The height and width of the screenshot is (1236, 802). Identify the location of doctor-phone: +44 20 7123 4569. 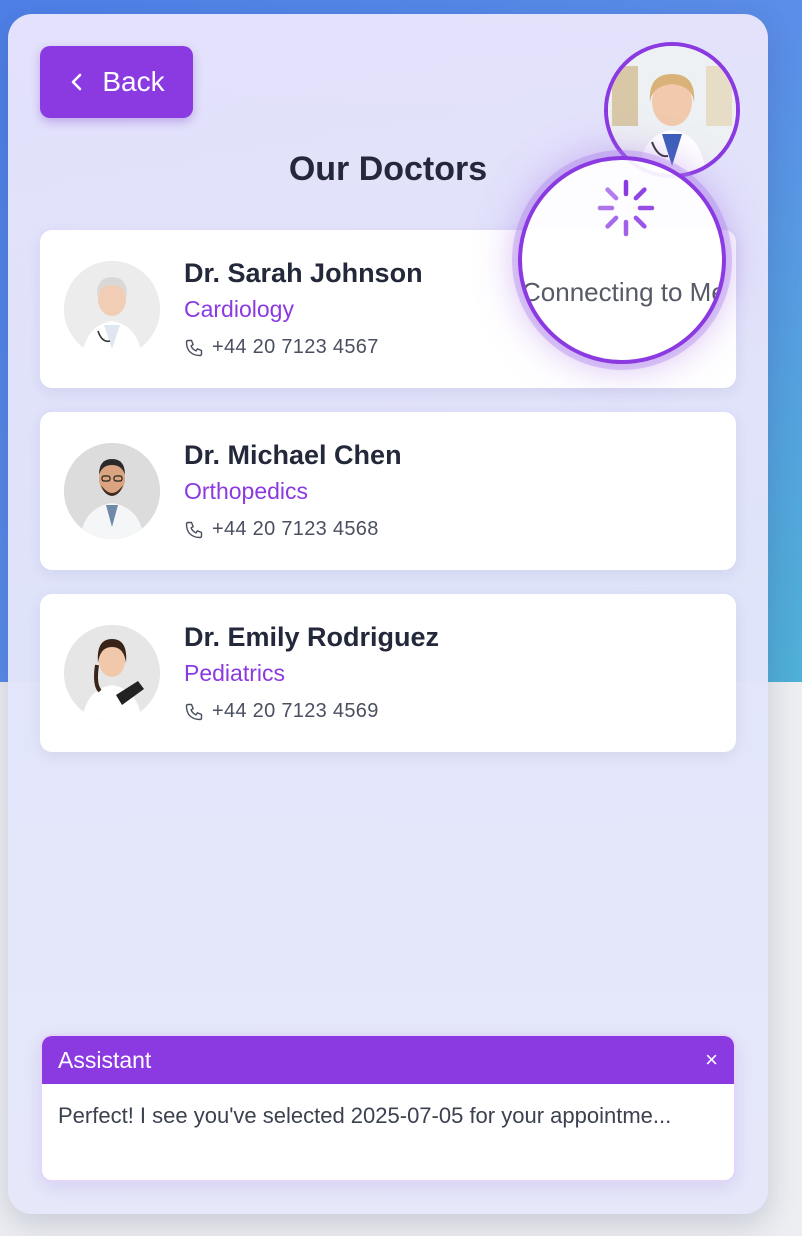
(281, 711).